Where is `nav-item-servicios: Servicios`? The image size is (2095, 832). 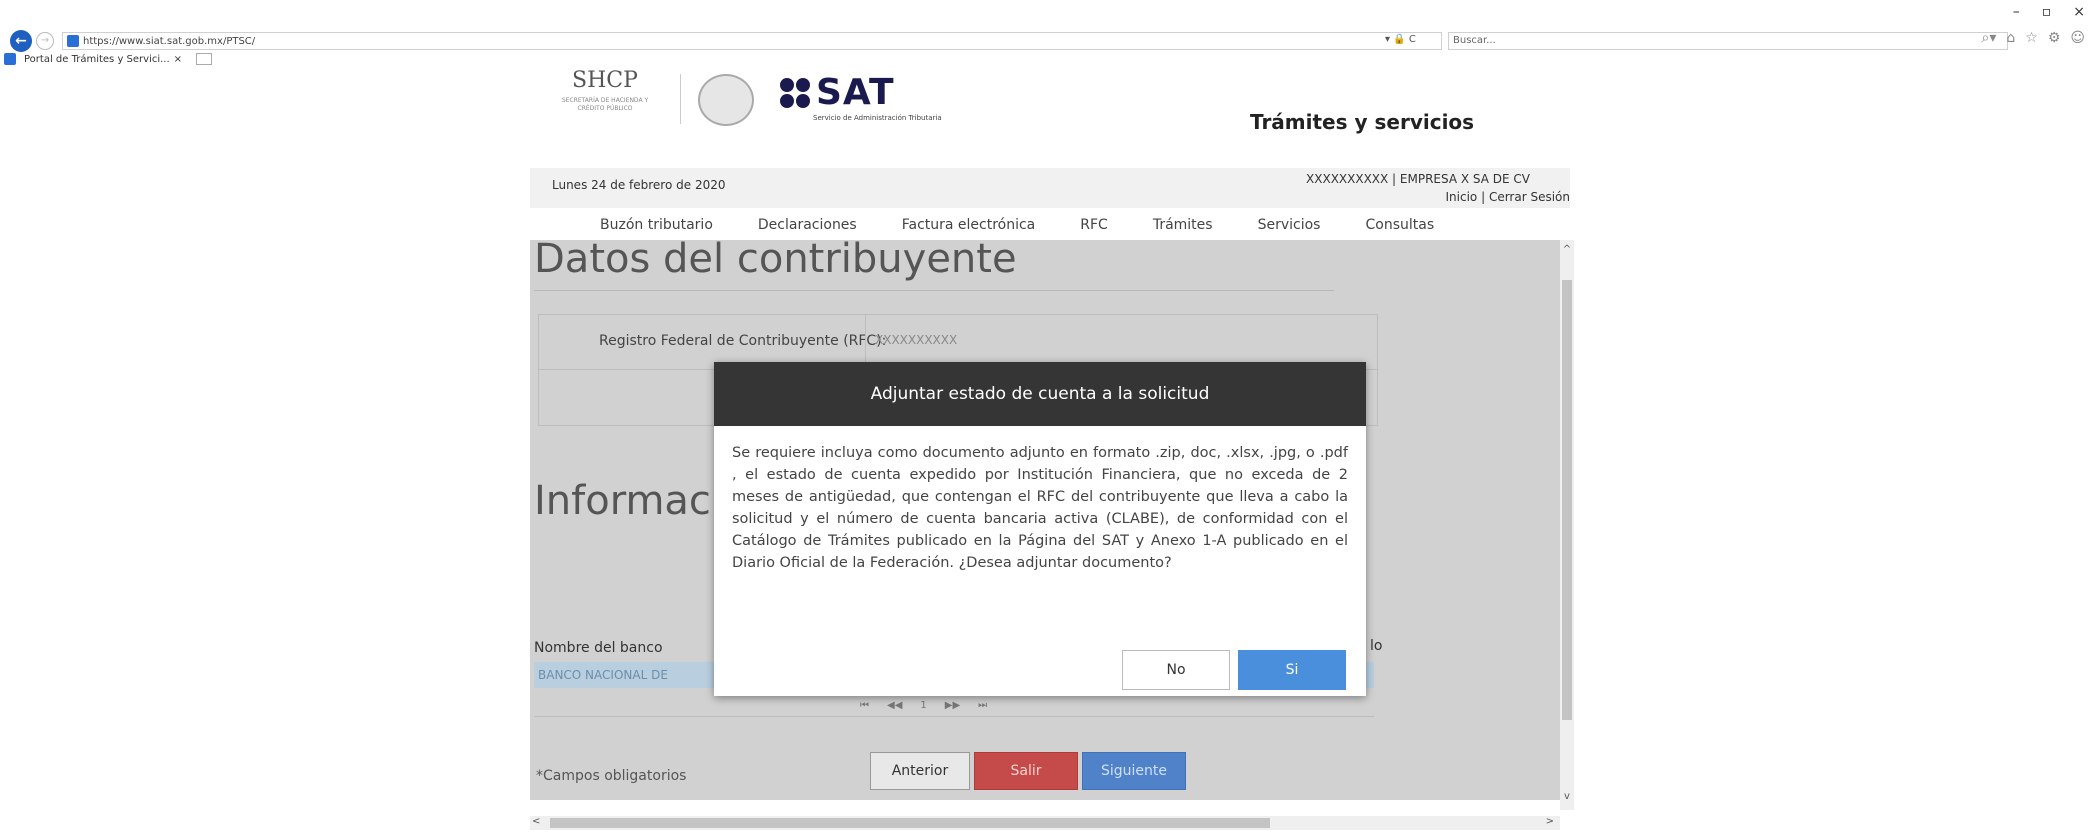 nav-item-servicios: Servicios is located at coordinates (1289, 225).